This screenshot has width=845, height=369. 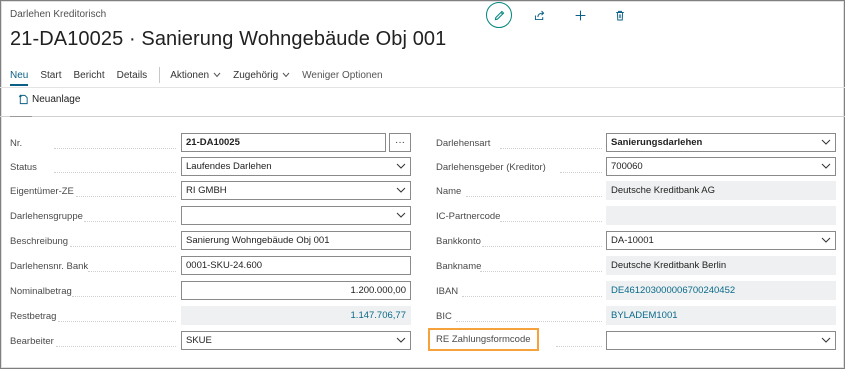 I want to click on re-zahlungsformcode-label: RE Zahlungsformcode, so click(x=483, y=339).